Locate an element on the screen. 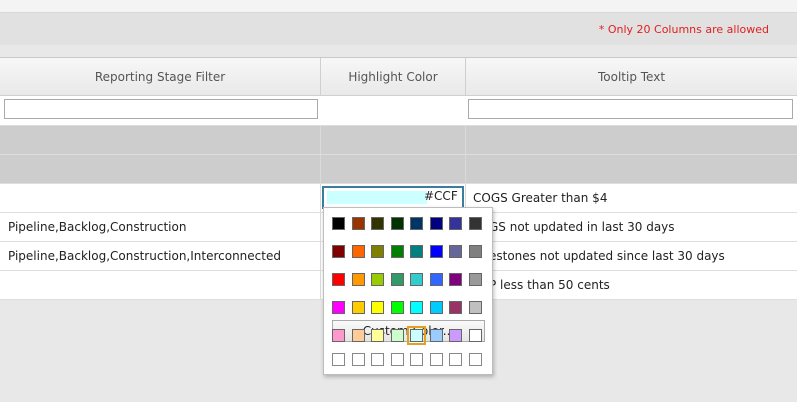 This screenshot has height=402, width=797. tooltip-cell: estones not updated since last 30 days is located at coordinates (607, 256).